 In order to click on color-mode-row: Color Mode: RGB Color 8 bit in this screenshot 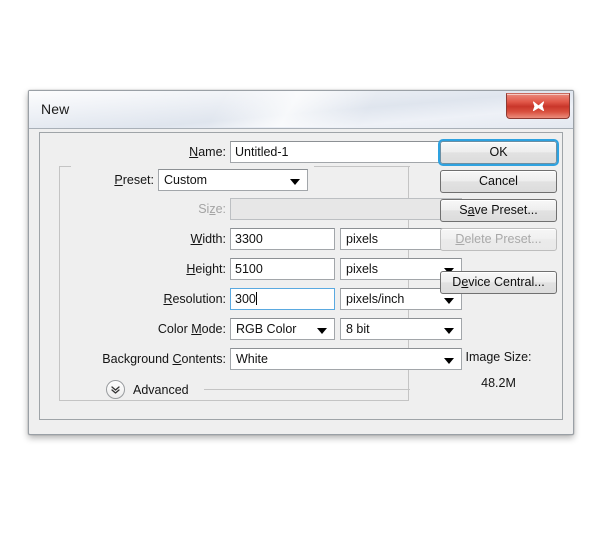, I will do `click(251, 329)`.